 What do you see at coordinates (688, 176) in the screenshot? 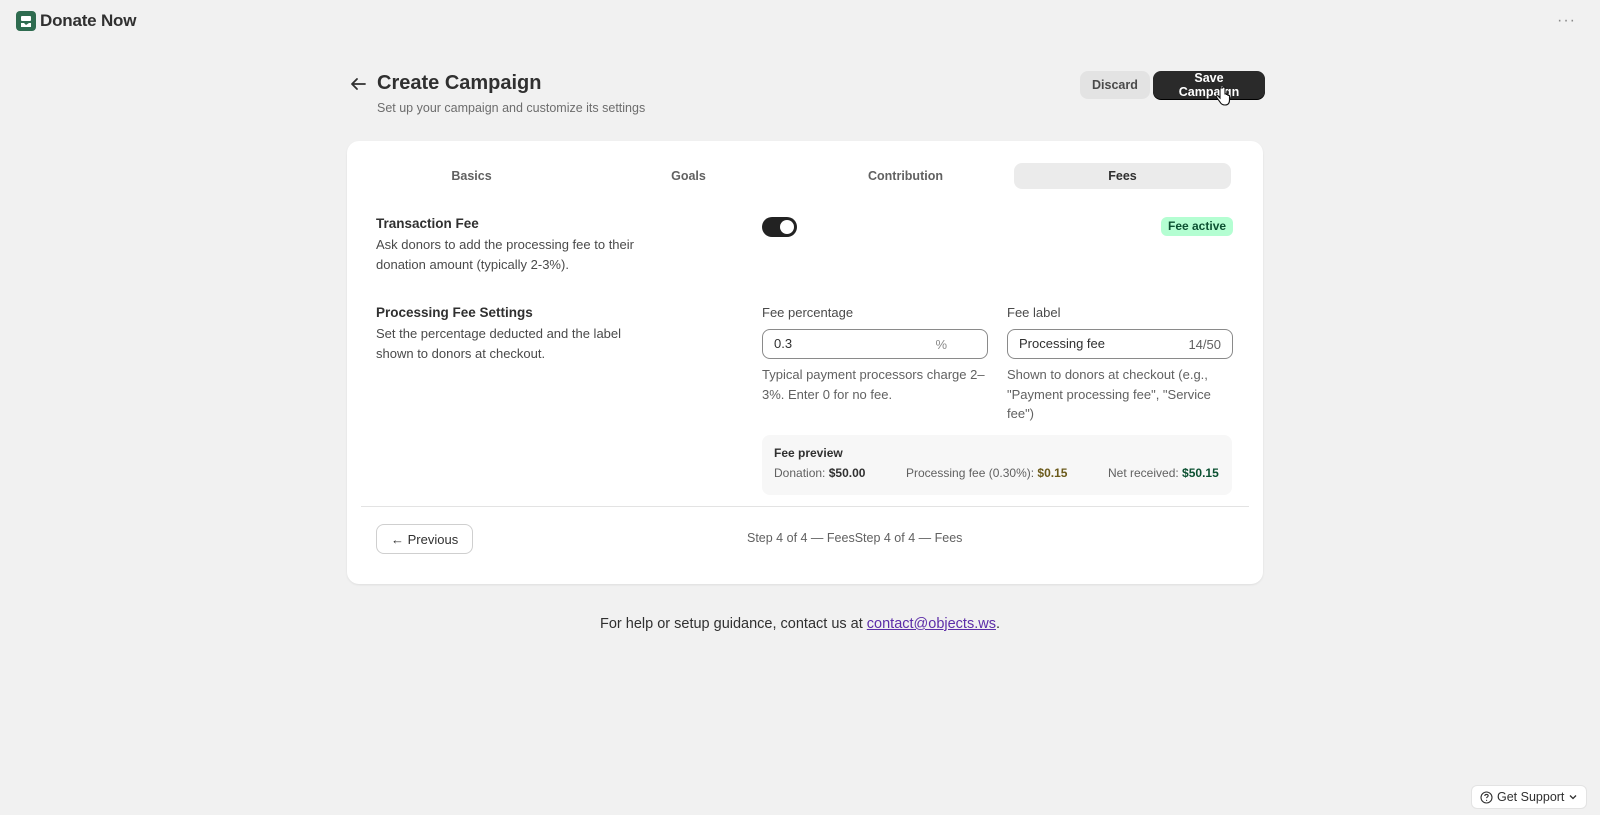
I see `tab-goals: Goals` at bounding box center [688, 176].